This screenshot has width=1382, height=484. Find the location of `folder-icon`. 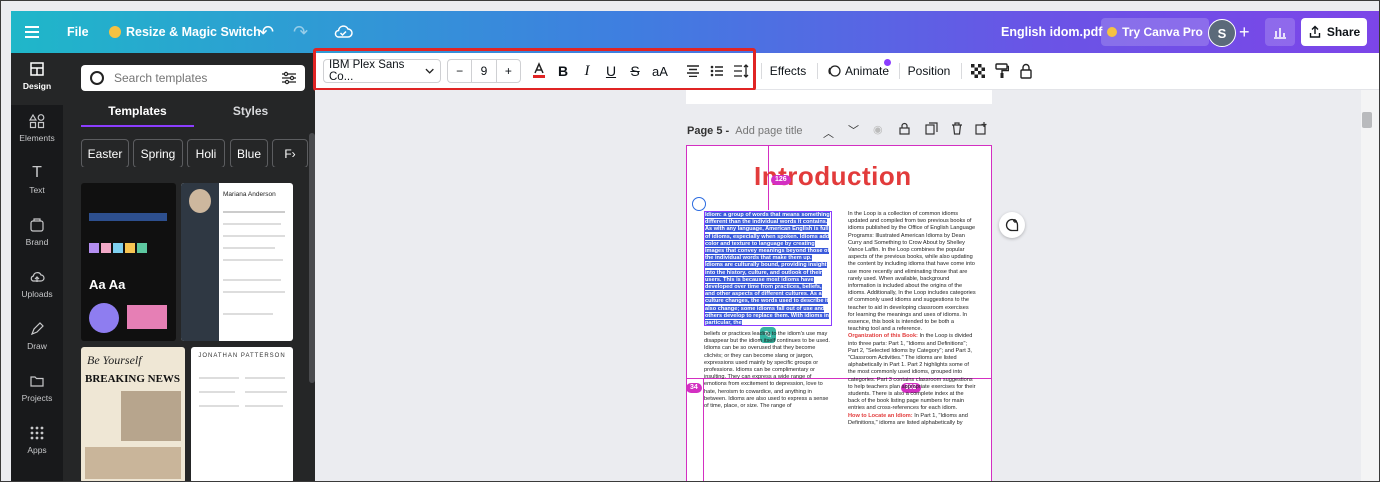

folder-icon is located at coordinates (37, 381).